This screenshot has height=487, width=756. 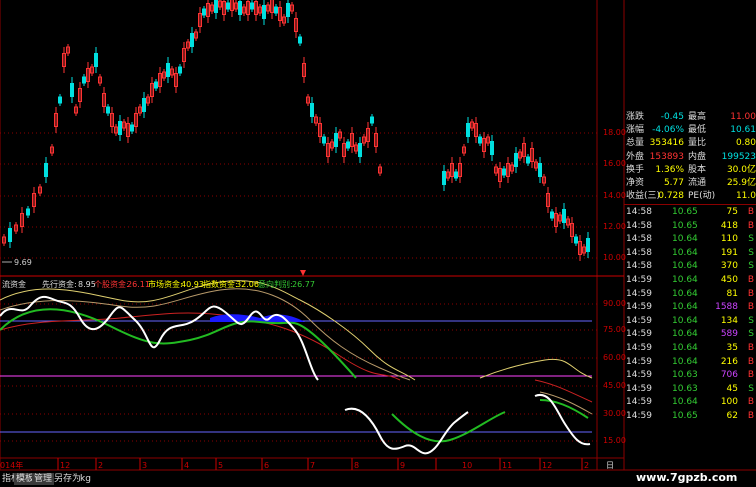 I want to click on bottom-tab-bar: 指标 模板 管理 另存为 kg, so click(x=50, y=479).